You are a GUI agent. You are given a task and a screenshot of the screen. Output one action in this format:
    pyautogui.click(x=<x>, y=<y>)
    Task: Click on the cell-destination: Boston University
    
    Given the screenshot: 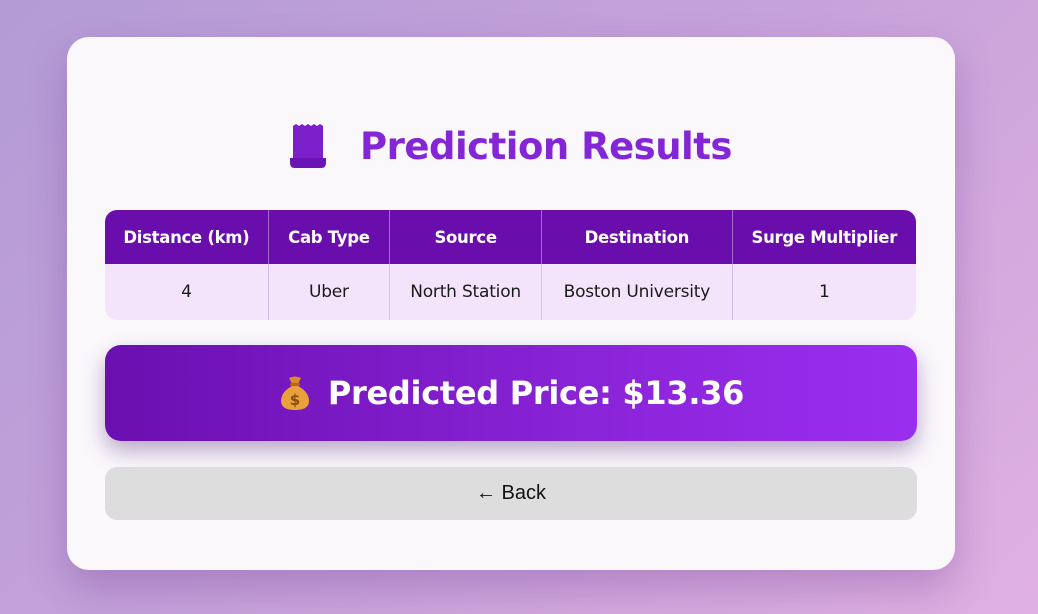 What is the action you would take?
    pyautogui.click(x=637, y=292)
    